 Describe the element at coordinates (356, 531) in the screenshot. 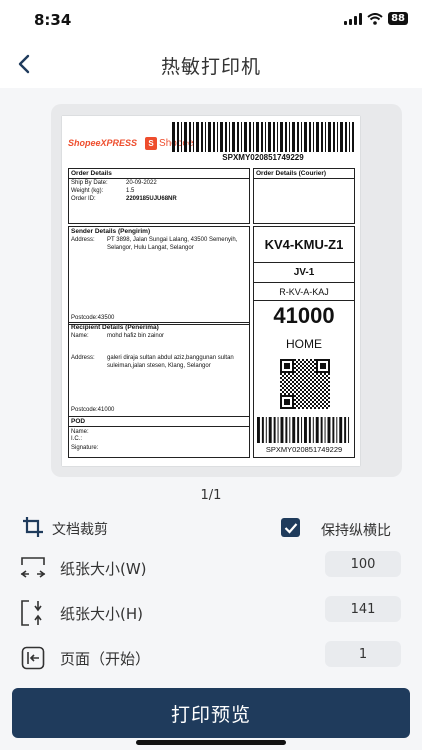

I see `keep-ratio-label: 保持纵横比` at that location.